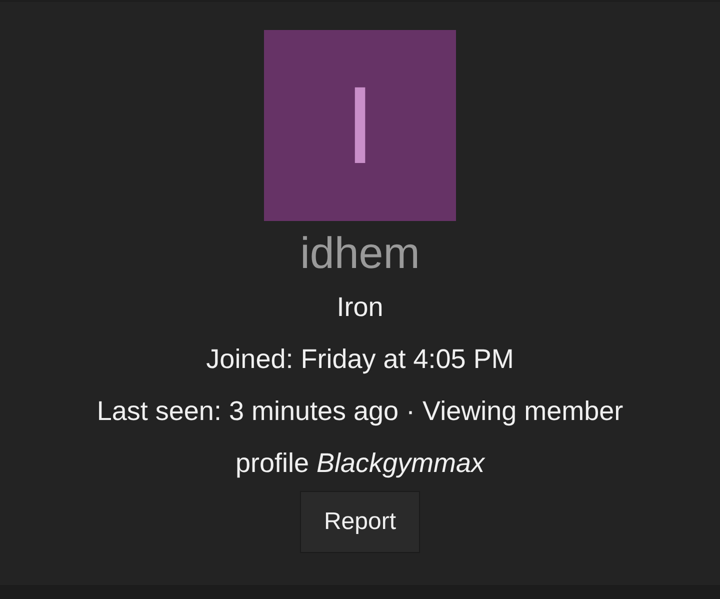 Image resolution: width=720 pixels, height=599 pixels. Describe the element at coordinates (360, 307) in the screenshot. I see `rank-label: Iron` at that location.